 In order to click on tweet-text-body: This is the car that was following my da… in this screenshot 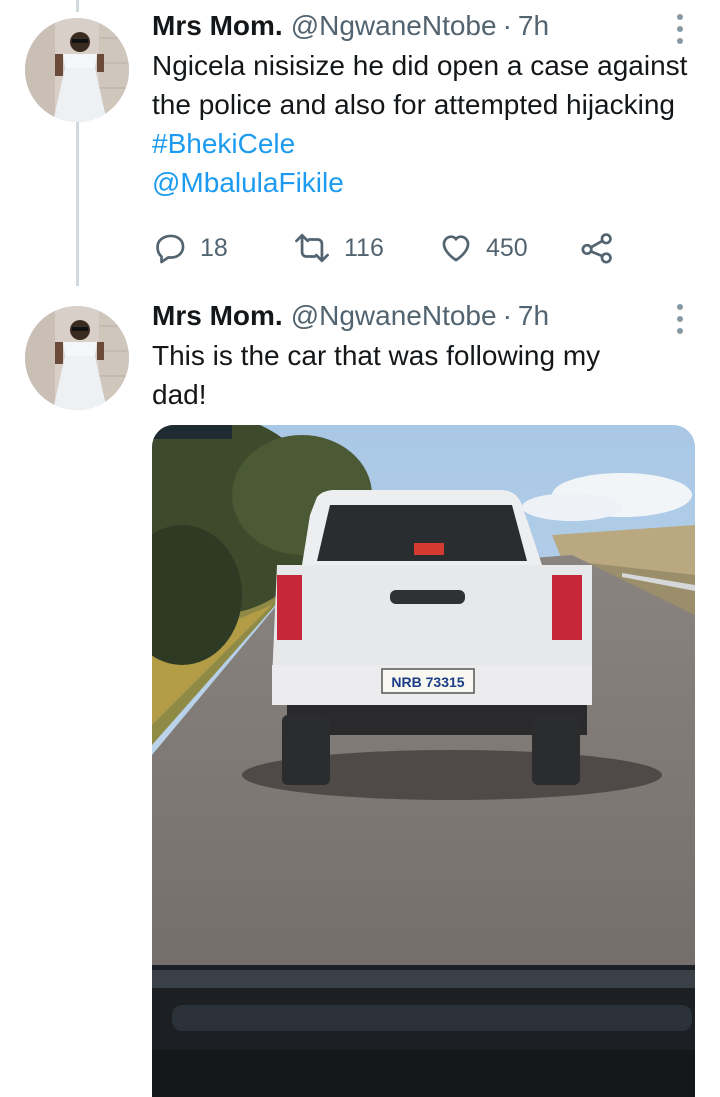, I will do `click(376, 375)`.